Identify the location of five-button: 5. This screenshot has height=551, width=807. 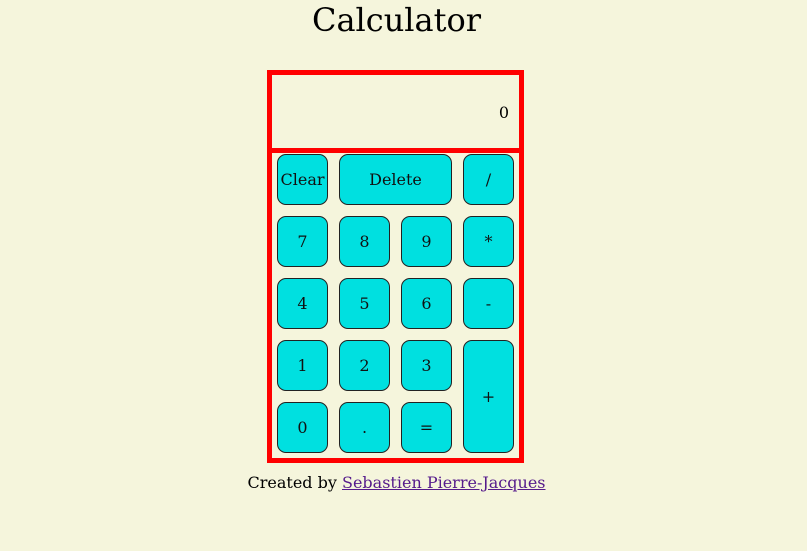
(364, 303).